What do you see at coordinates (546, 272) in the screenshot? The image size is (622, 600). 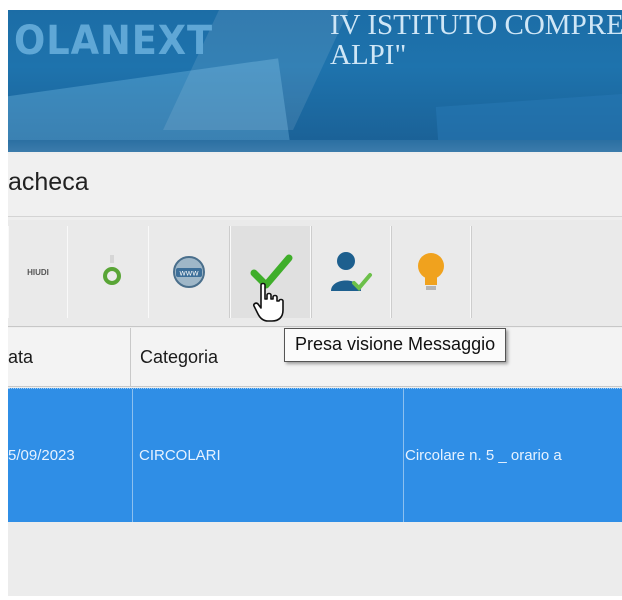 I see `toolbar-empty-area` at bounding box center [546, 272].